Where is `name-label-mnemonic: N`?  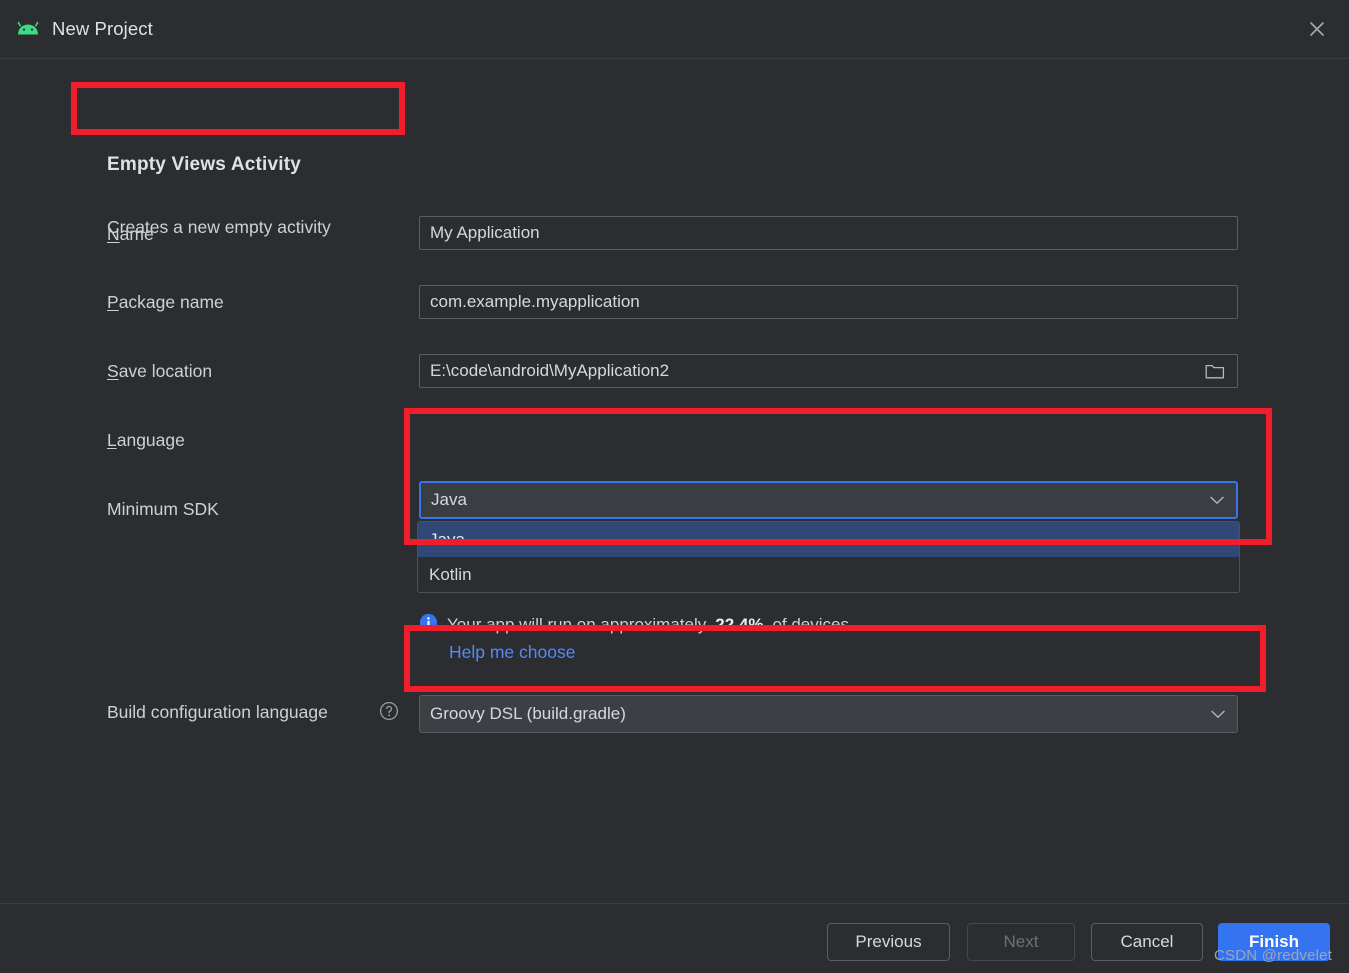
name-label-mnemonic: N is located at coordinates (113, 234).